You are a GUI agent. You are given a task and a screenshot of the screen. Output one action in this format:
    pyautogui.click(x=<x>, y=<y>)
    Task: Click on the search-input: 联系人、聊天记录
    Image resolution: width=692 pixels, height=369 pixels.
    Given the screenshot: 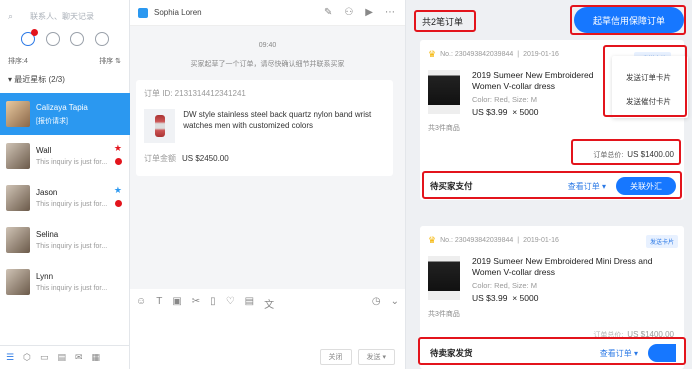 What is the action you would take?
    pyautogui.click(x=62, y=16)
    